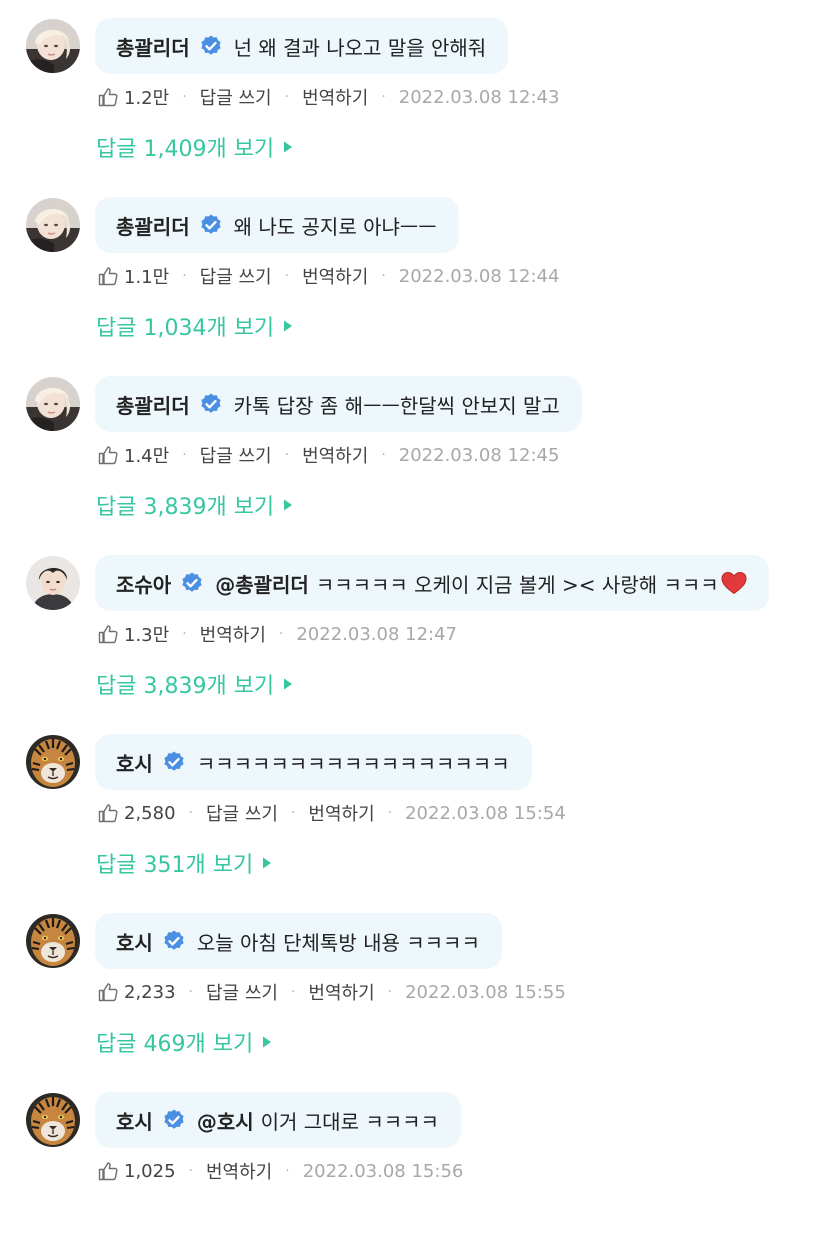 The image size is (833, 1253). I want to click on comment-bubble: 총괄리더 카톡 답장 좀 해ㅡㅡ한달씩 안보지 말고, so click(338, 404).